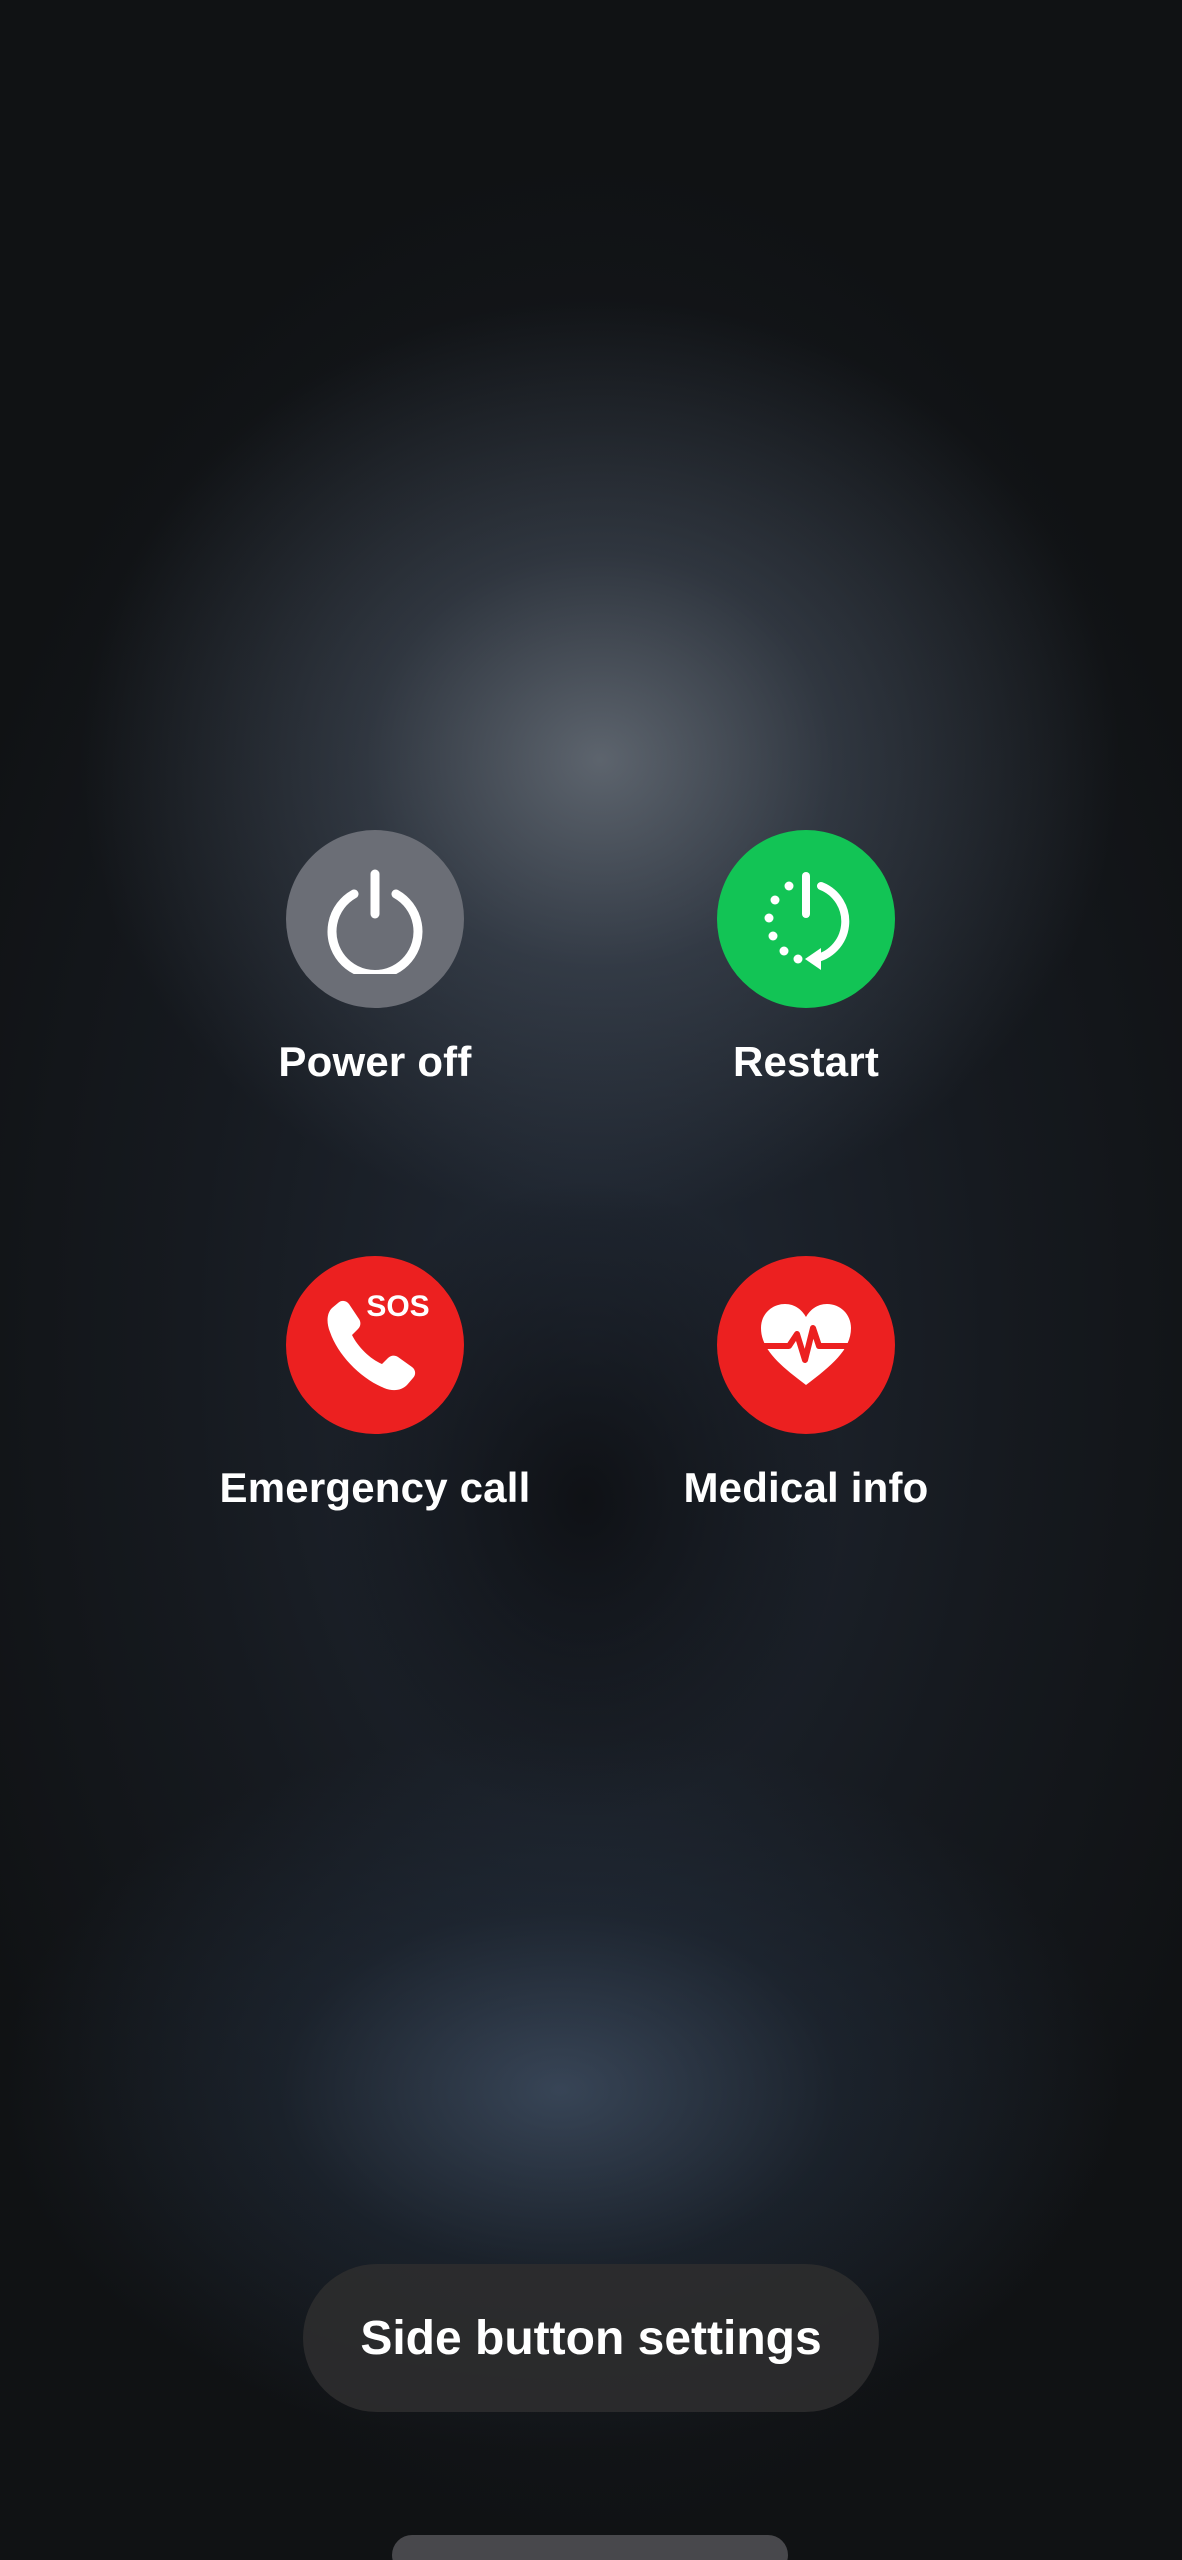 This screenshot has width=1182, height=2560. I want to click on restart-button, so click(806, 919).